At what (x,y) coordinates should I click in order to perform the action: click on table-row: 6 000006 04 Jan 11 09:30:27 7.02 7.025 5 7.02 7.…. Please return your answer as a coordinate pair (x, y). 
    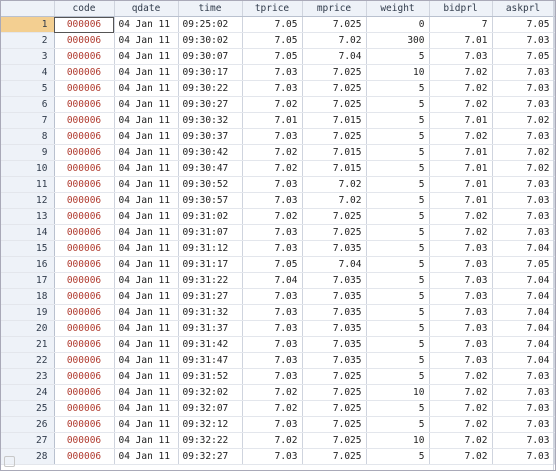
    Looking at the image, I should click on (278, 104).